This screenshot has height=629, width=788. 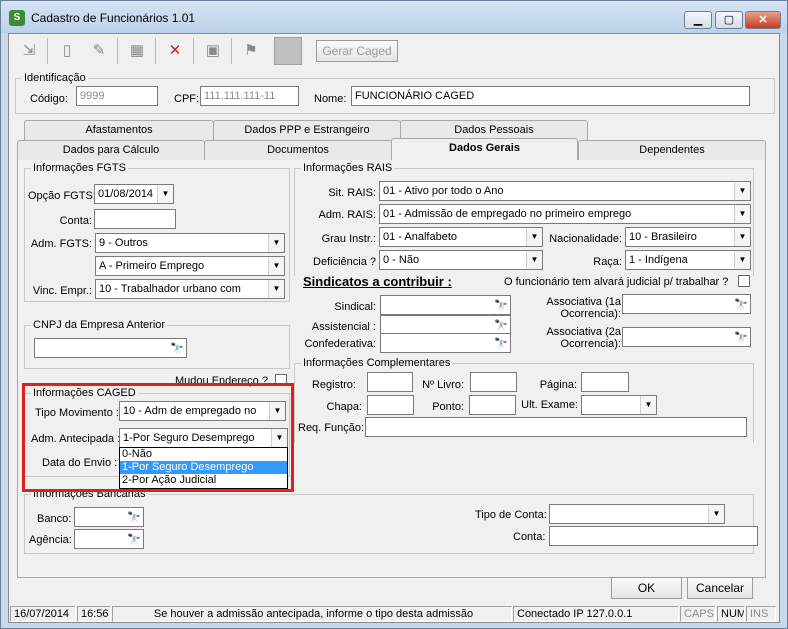 What do you see at coordinates (596, 614) in the screenshot?
I see `status-connection: Conectado IP 127.0.0.1` at bounding box center [596, 614].